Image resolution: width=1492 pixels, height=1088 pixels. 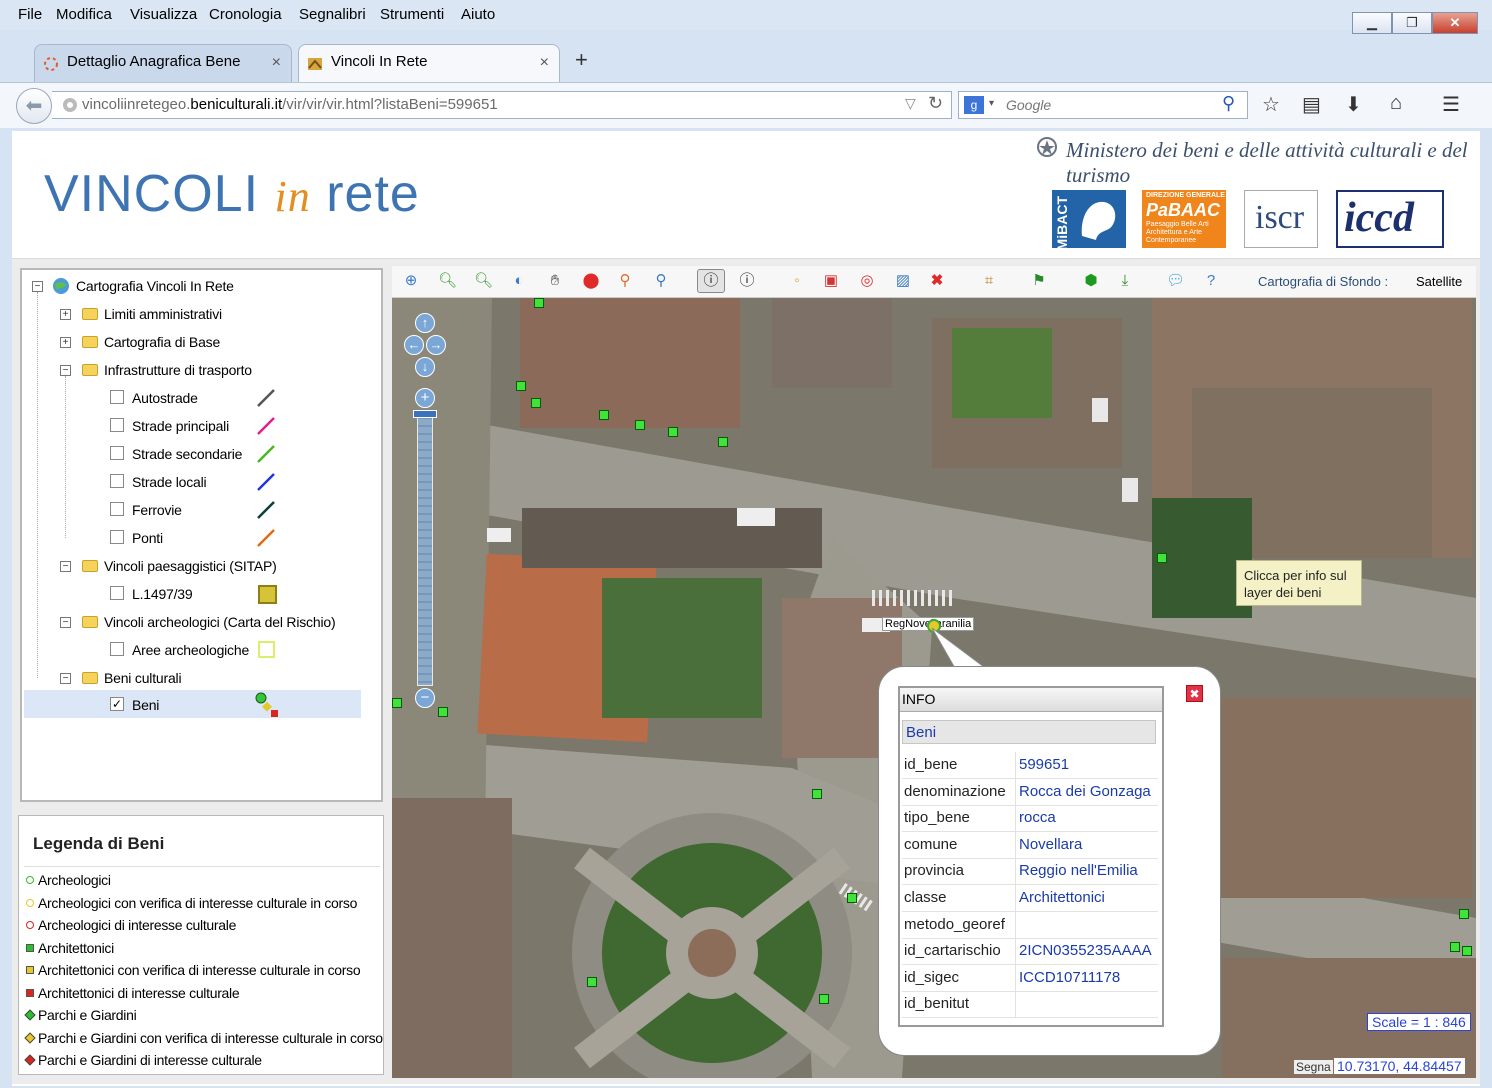 I want to click on zoom-extent-icon: ⊕, so click(x=411, y=281).